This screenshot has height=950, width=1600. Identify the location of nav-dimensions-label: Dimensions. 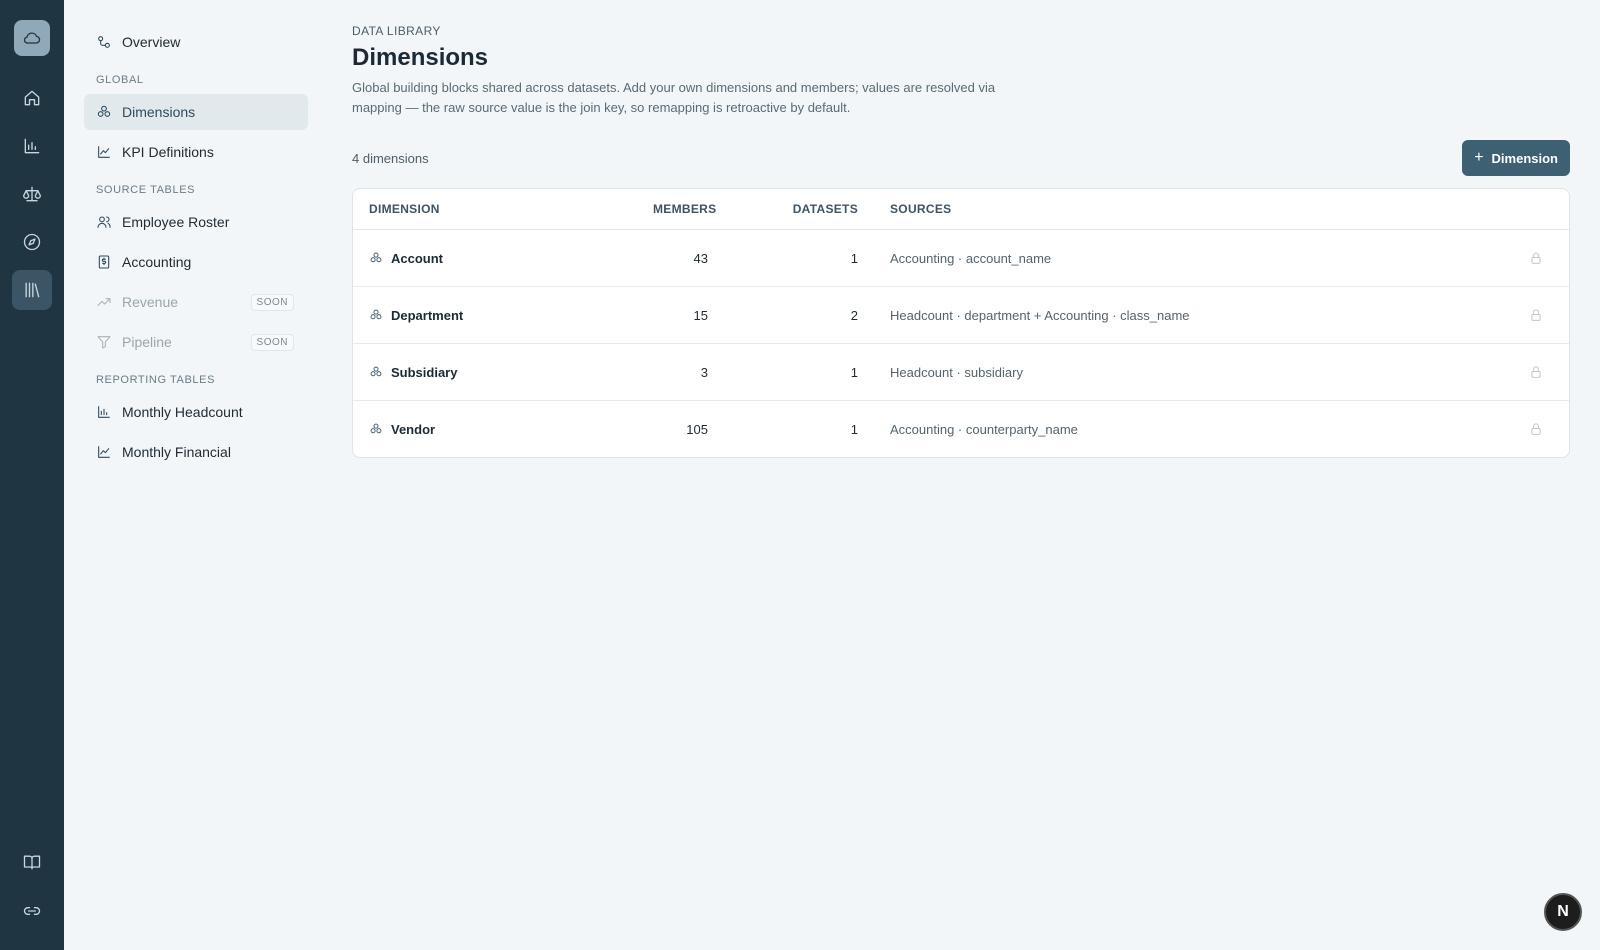
(159, 112).